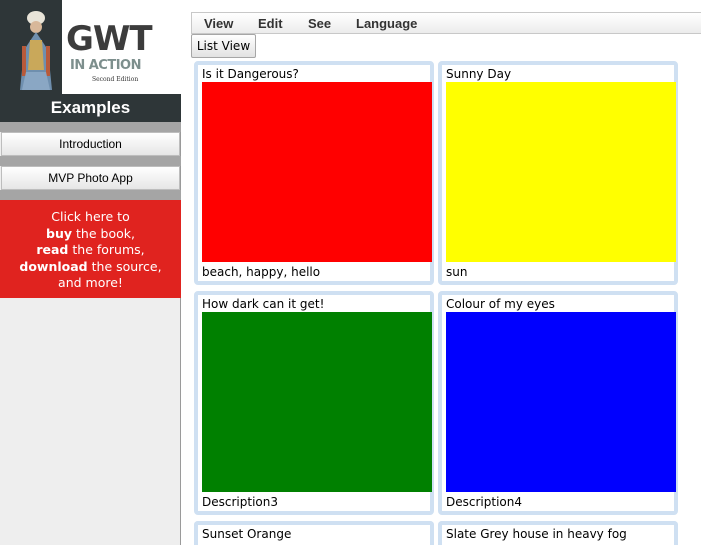 The image size is (701, 545). Describe the element at coordinates (446, 23) in the screenshot. I see `menubar: View Edit See Language` at that location.